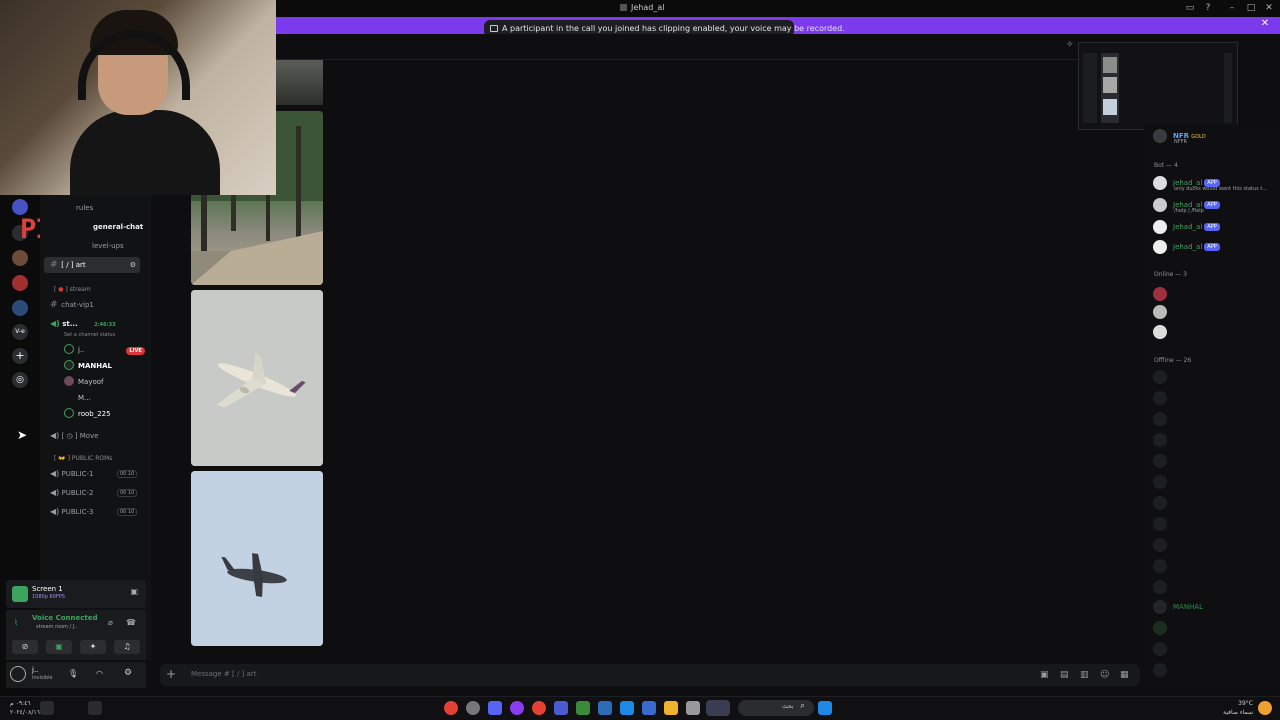 The width and height of the screenshot is (1280, 720). I want to click on gift-icon: ▣, so click(1045, 675).